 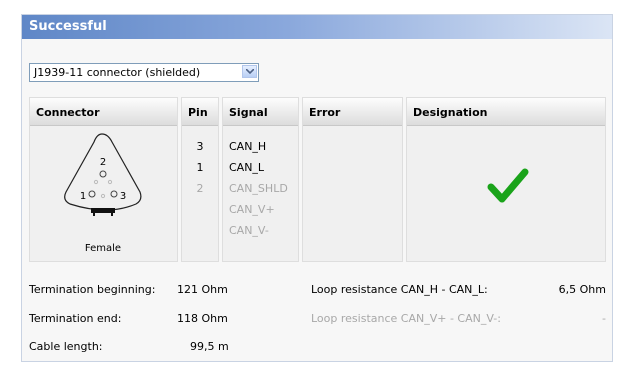 I want to click on pin-2-circle, so click(x=103, y=174).